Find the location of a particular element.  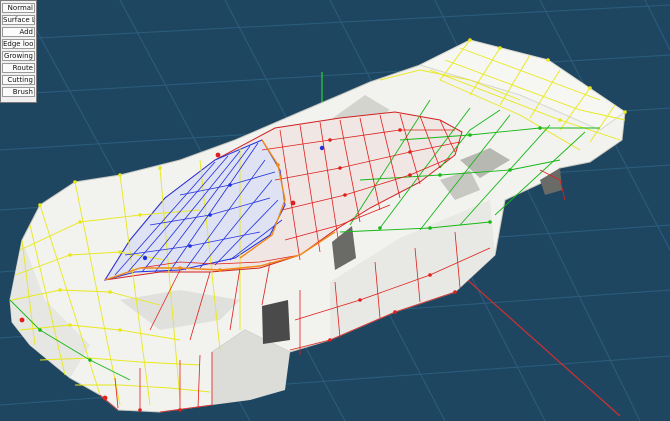

mode-growing-button: Growing is located at coordinates (18, 56).